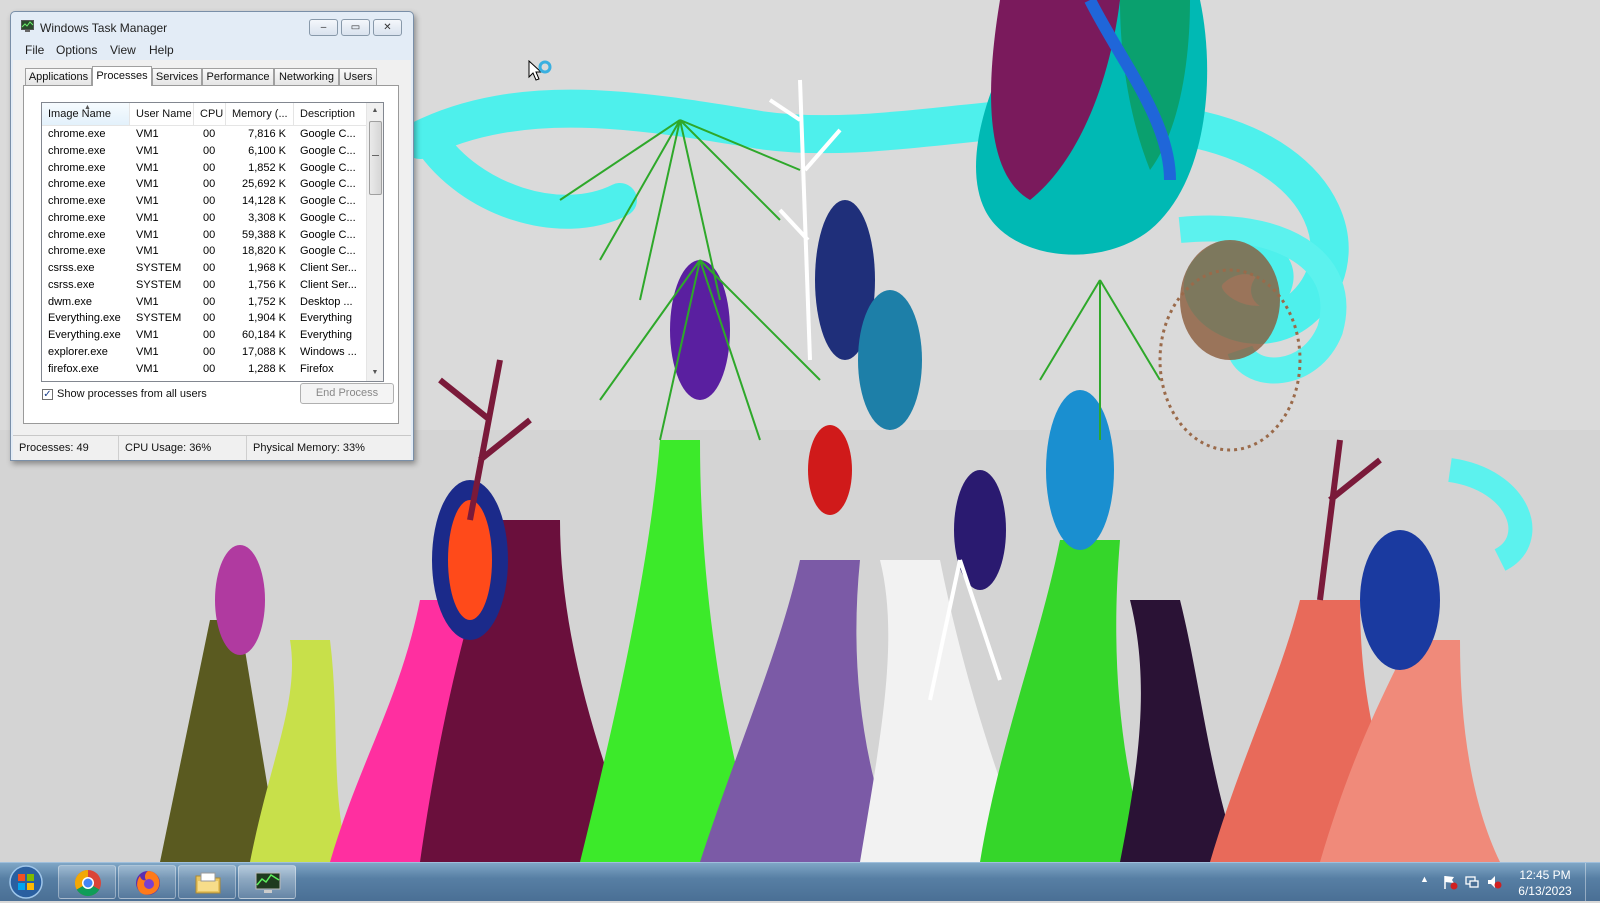 The image size is (1600, 903). Describe the element at coordinates (267, 217) in the screenshot. I see `process-memory: 3,308 K` at that location.